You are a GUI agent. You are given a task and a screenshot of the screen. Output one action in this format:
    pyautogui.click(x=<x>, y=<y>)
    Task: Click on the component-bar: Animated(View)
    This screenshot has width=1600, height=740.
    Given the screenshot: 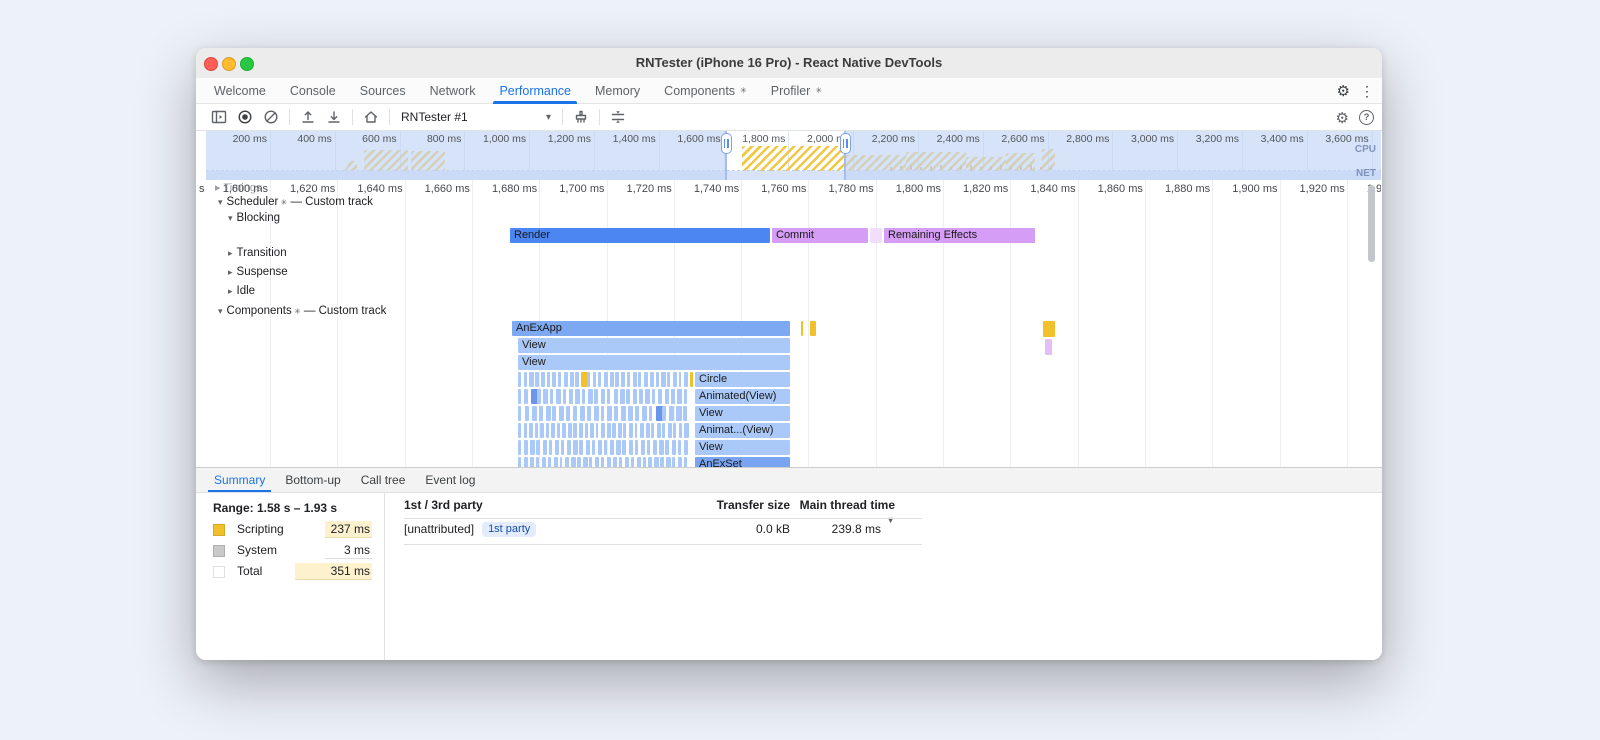 What is the action you would take?
    pyautogui.click(x=742, y=396)
    